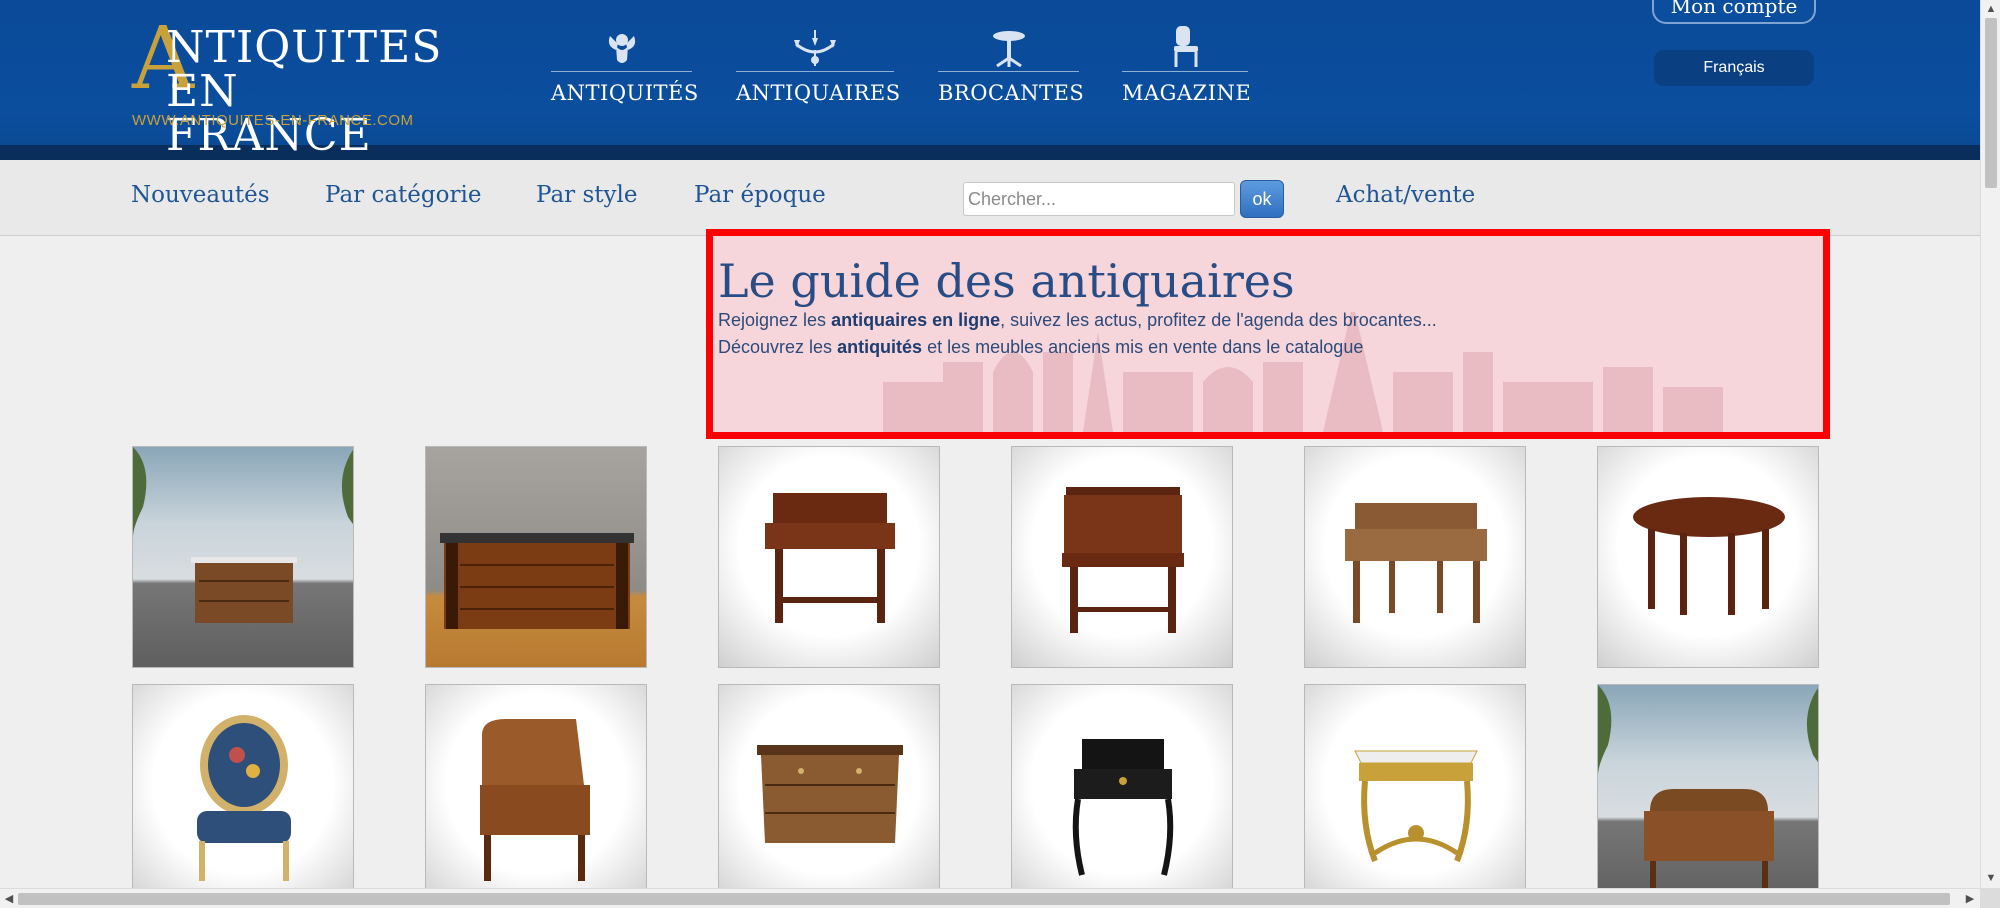 The image size is (2000, 908). I want to click on black-lacquer-desk-image, so click(1123, 807).